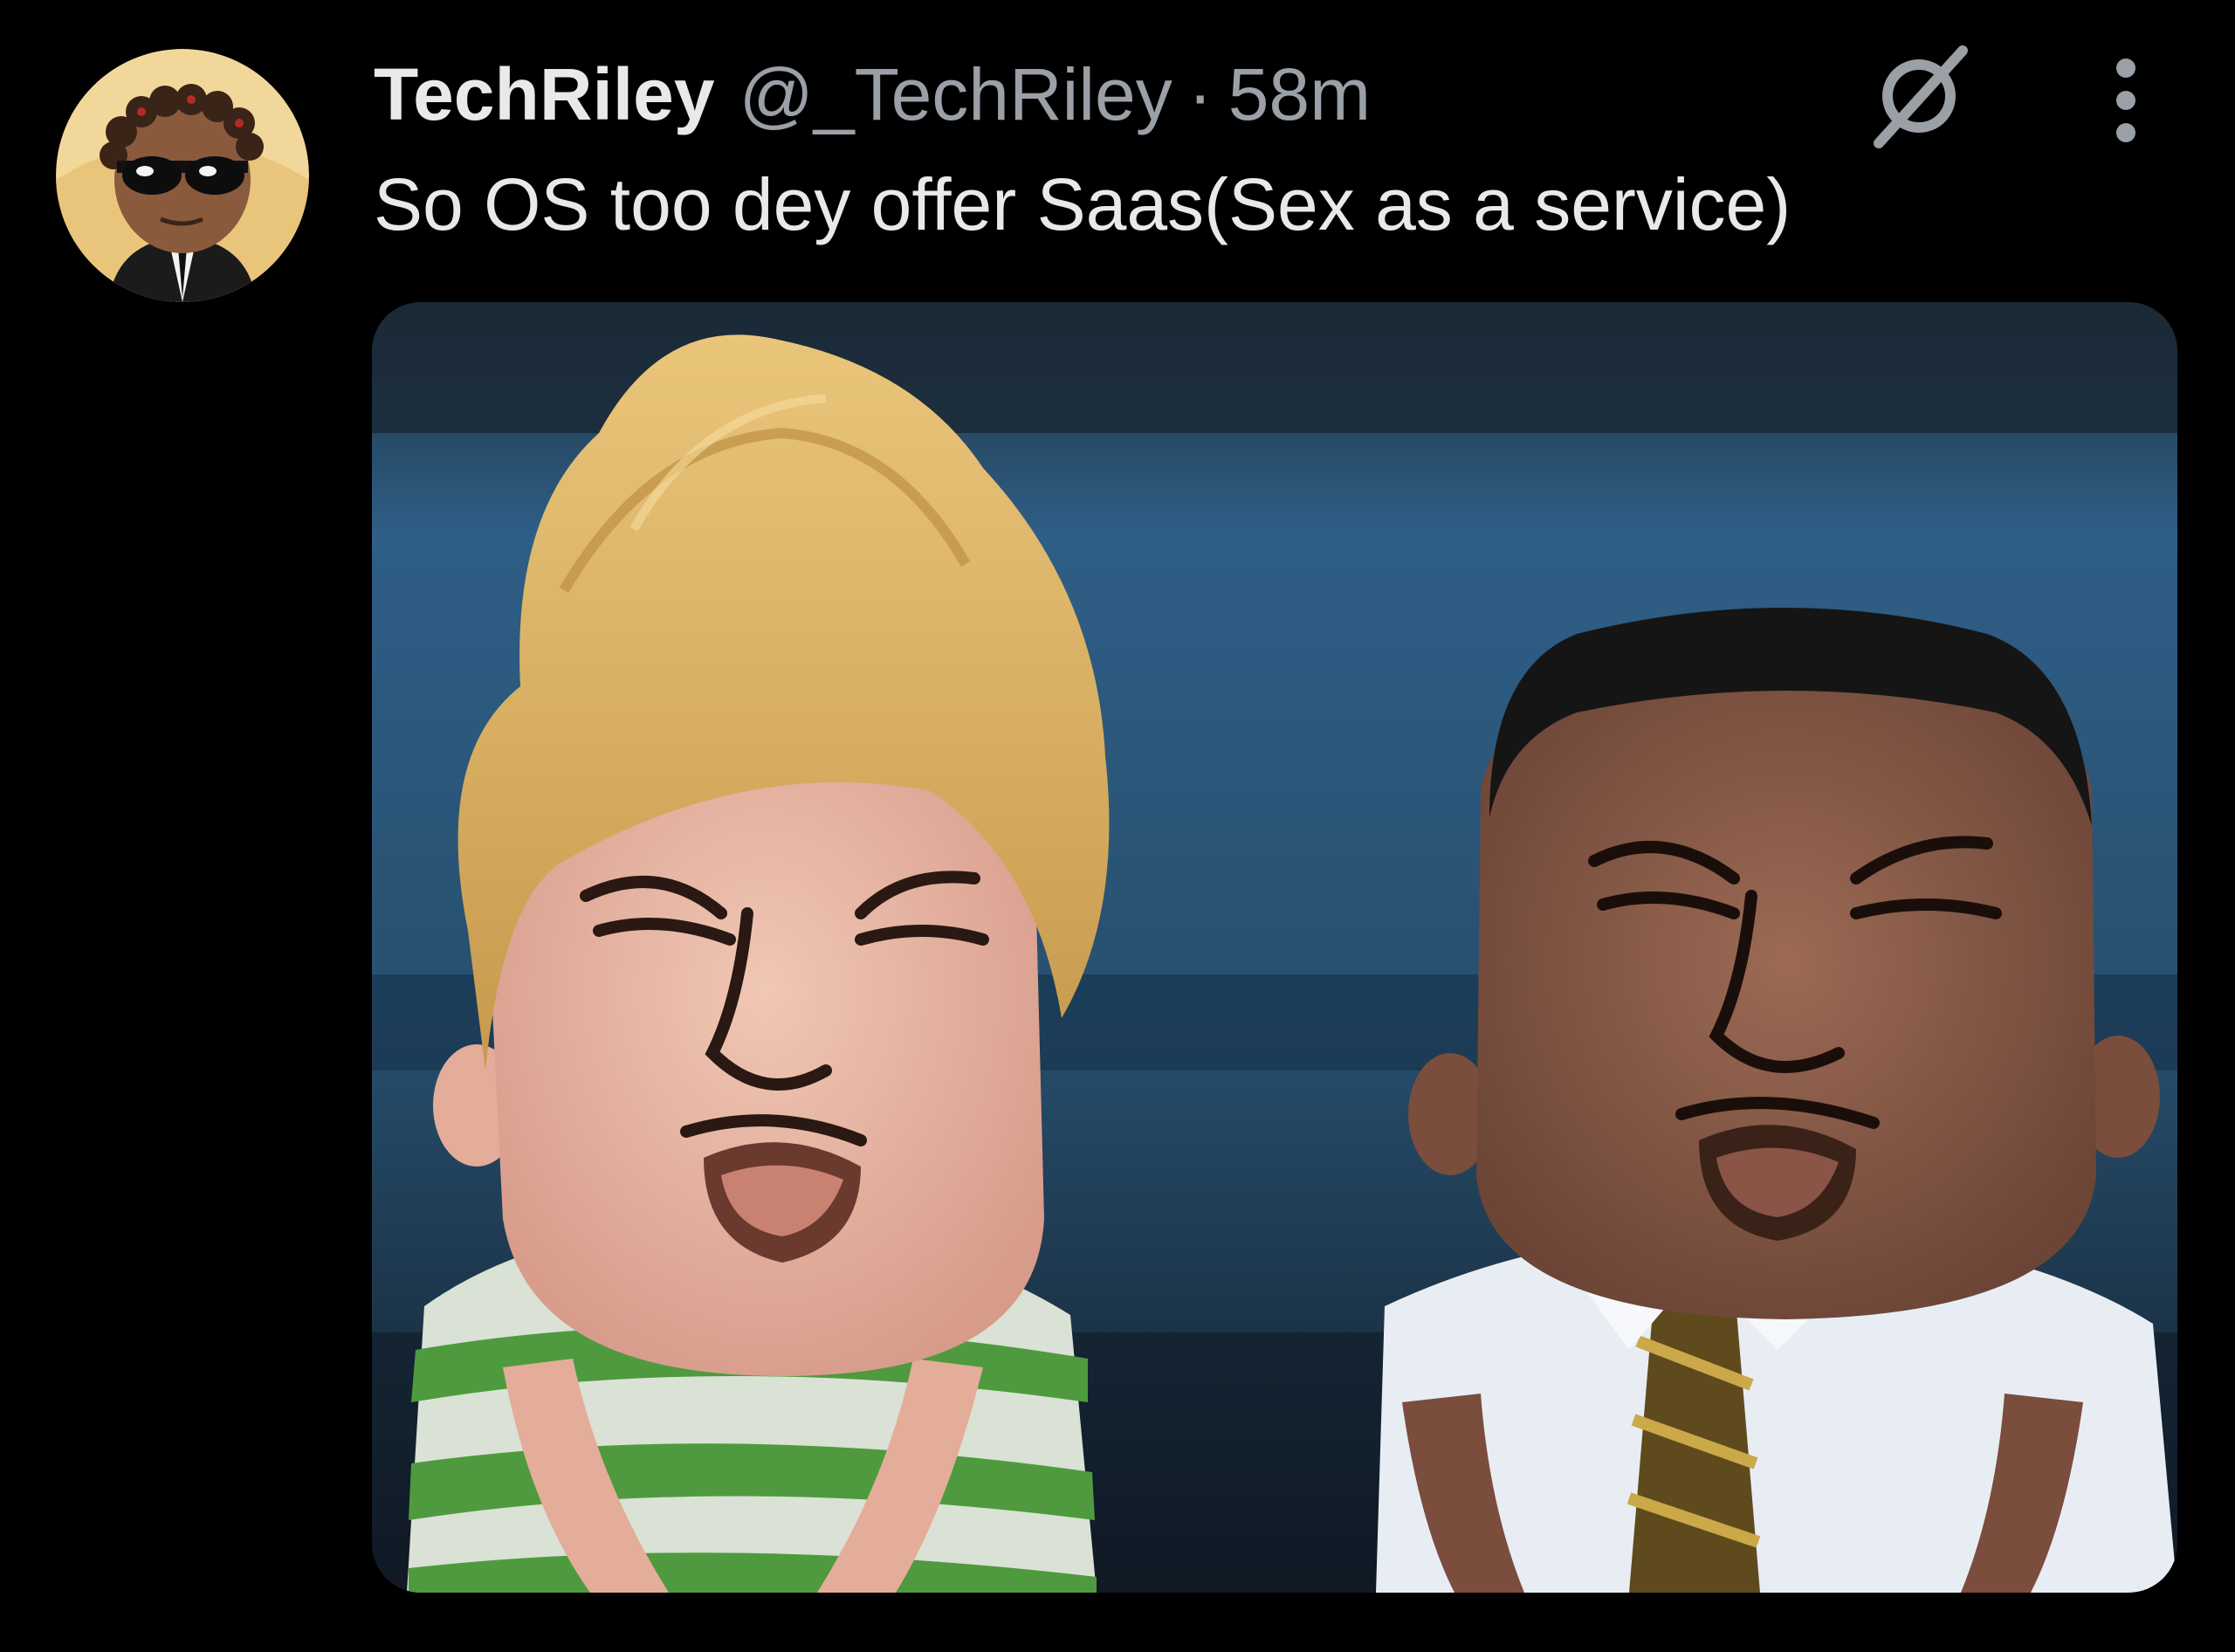 The image size is (2235, 1652). I want to click on timestamp: 58m, so click(1299, 94).